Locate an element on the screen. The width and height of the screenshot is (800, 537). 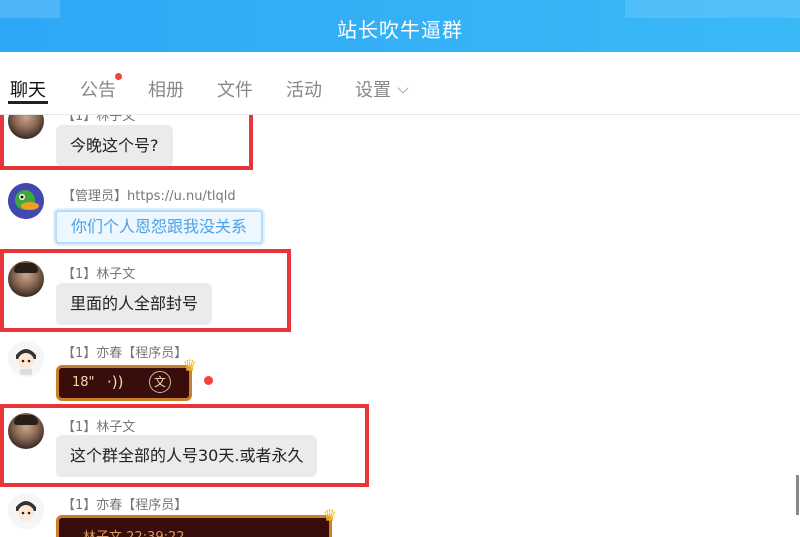
scrollbar-thumb is located at coordinates (797, 495).